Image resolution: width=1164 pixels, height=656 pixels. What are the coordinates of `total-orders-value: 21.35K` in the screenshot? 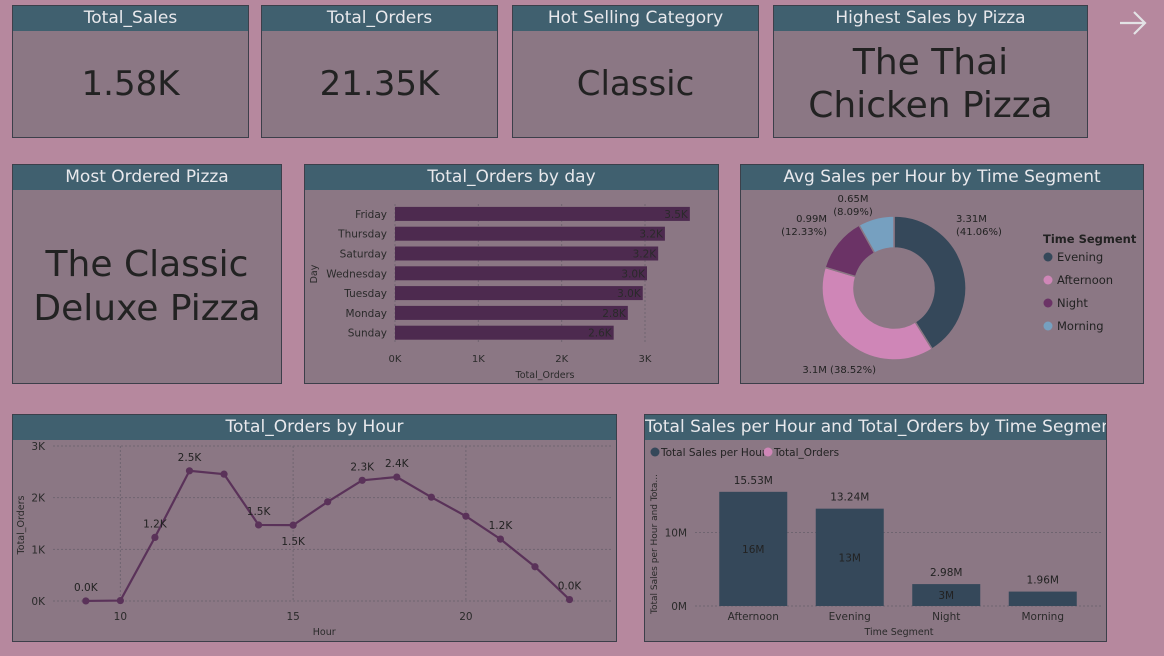 It's located at (379, 83).